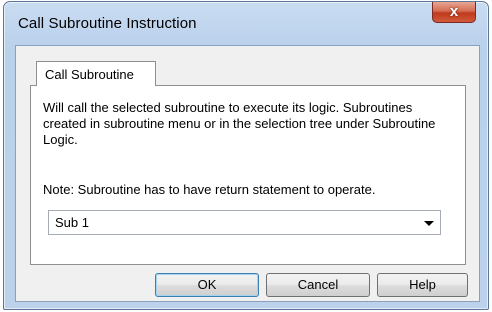 This screenshot has width=492, height=312. I want to click on subroutine-select: Sub 1, so click(244, 222).